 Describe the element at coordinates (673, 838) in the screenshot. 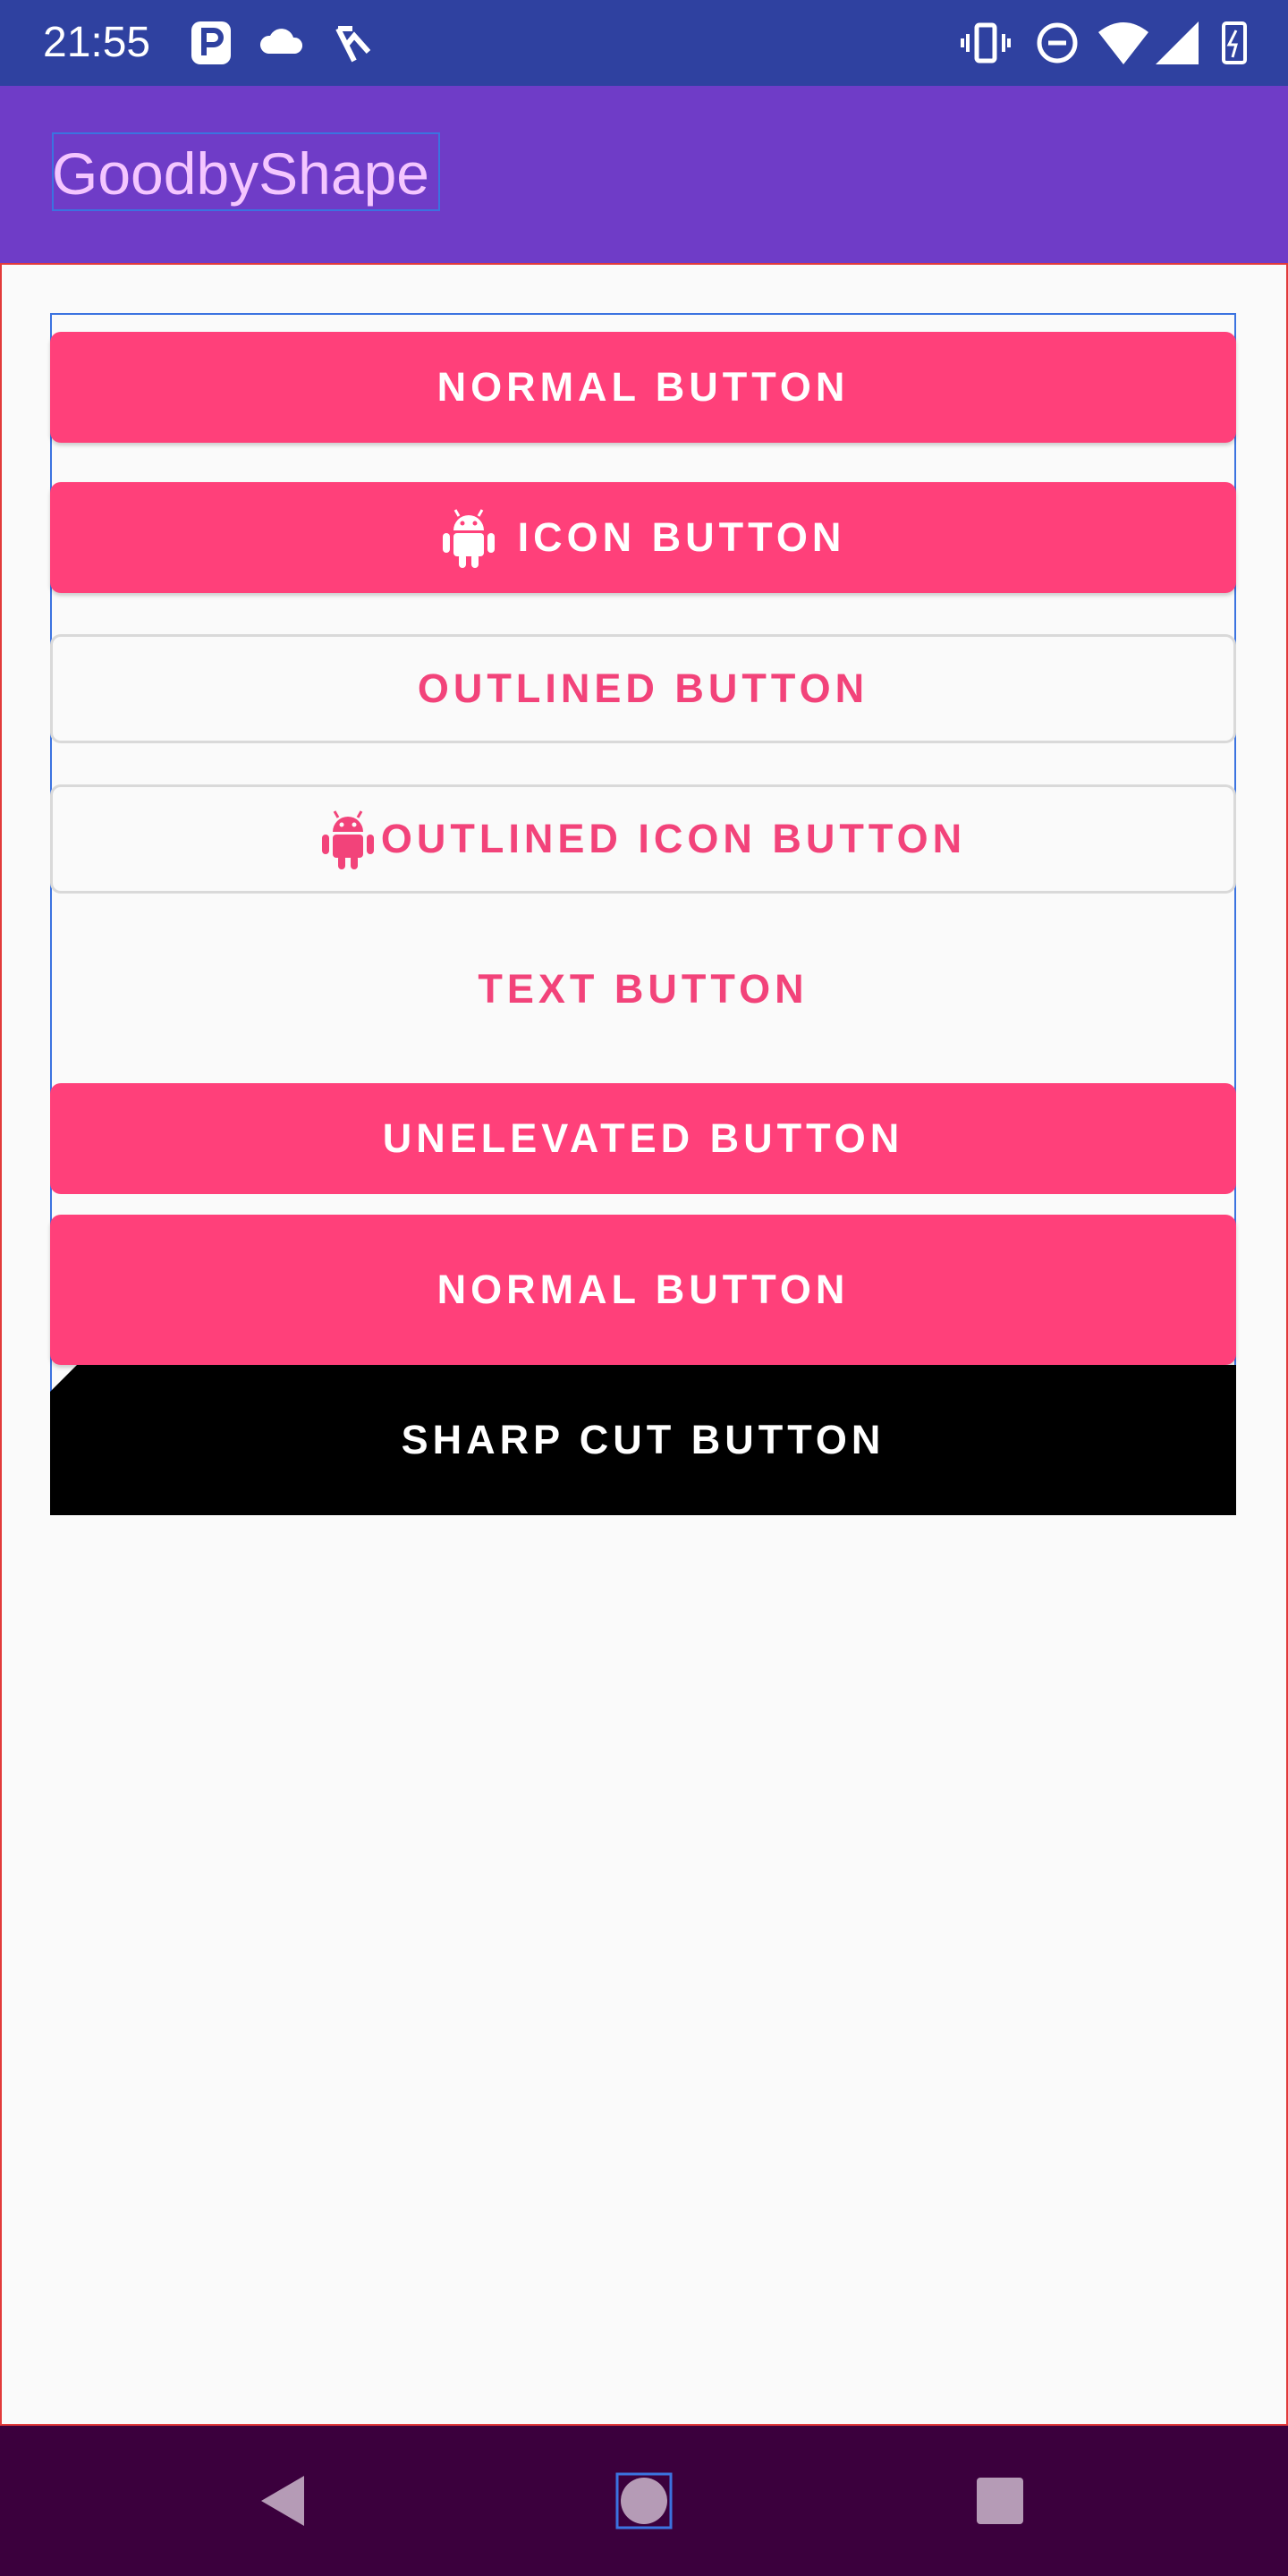

I see `outlined-icon-button-label: OUTLINED ICON BUTTON` at that location.